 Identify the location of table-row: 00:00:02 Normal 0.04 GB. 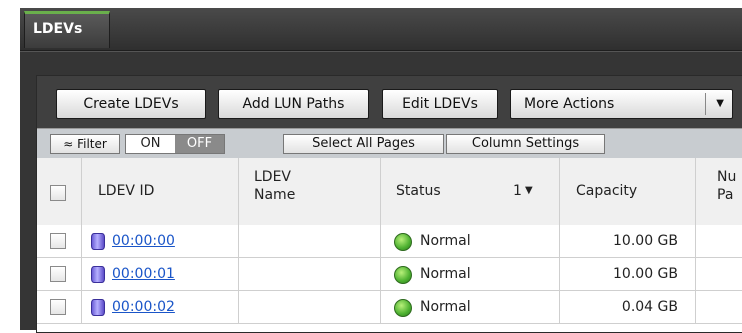
(389, 307).